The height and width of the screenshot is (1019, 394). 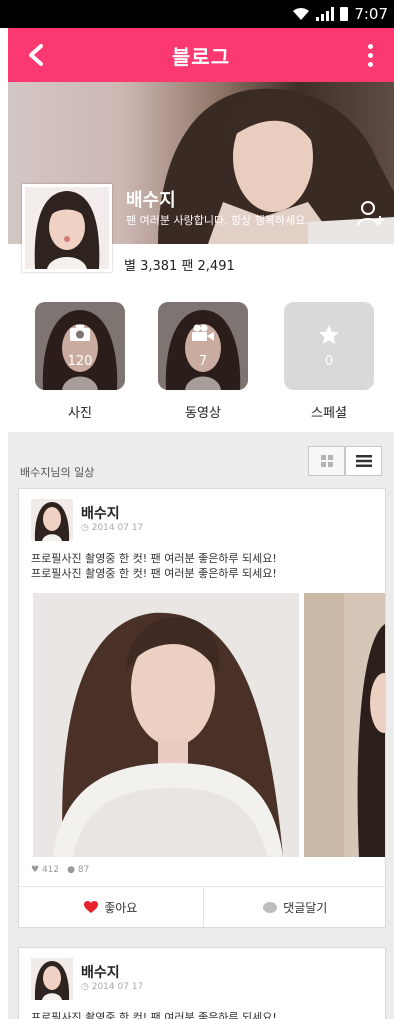 What do you see at coordinates (80, 333) in the screenshot?
I see `camera-icon` at bounding box center [80, 333].